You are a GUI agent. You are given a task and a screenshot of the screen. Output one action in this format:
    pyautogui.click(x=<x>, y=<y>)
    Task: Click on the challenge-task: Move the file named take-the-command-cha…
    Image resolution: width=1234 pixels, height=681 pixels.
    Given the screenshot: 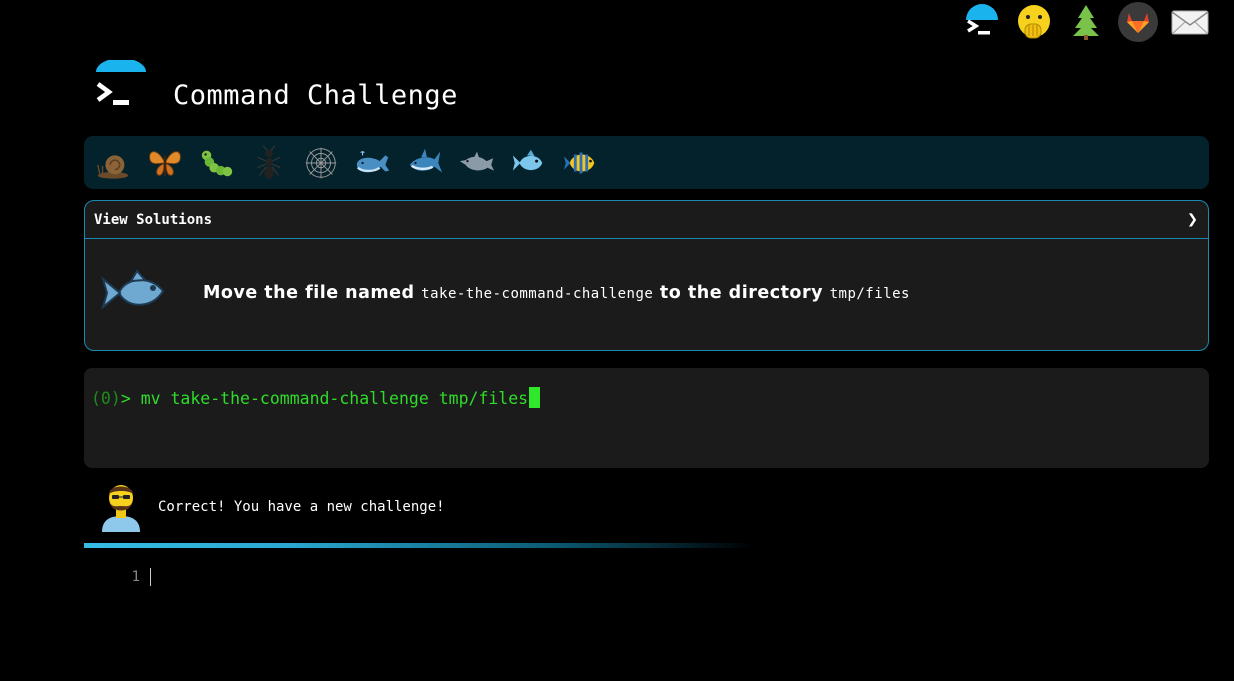 What is the action you would take?
    pyautogui.click(x=646, y=293)
    